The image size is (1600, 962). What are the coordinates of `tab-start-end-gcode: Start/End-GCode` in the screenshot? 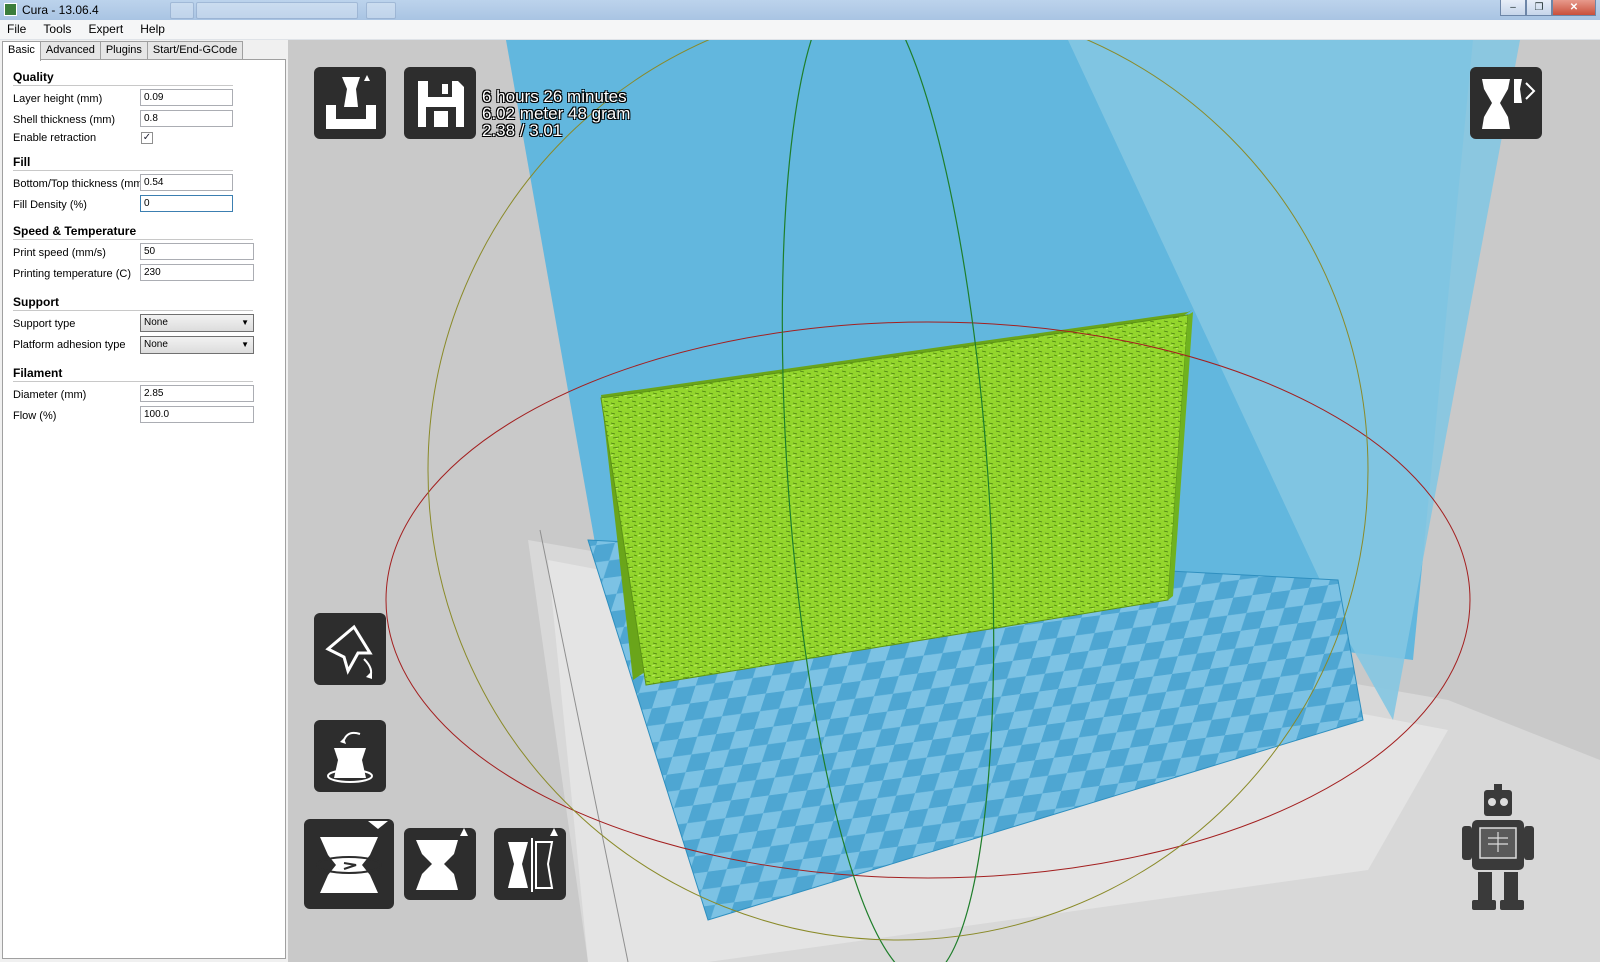 It's located at (195, 50).